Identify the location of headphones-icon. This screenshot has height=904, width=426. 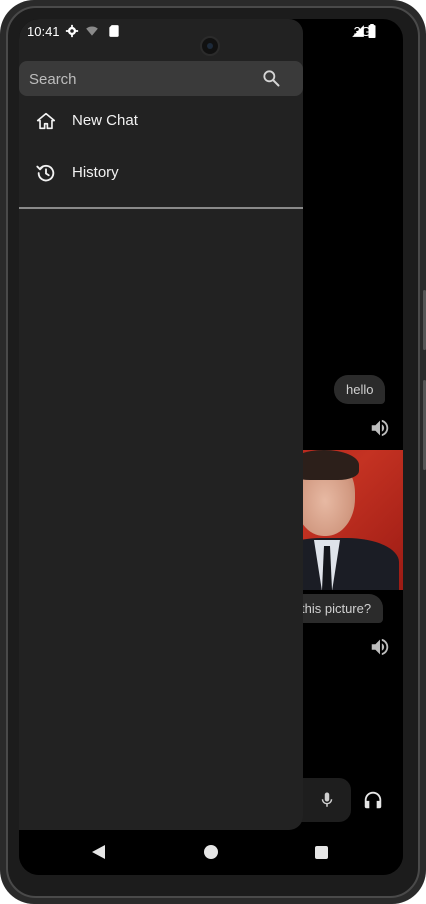
(373, 800).